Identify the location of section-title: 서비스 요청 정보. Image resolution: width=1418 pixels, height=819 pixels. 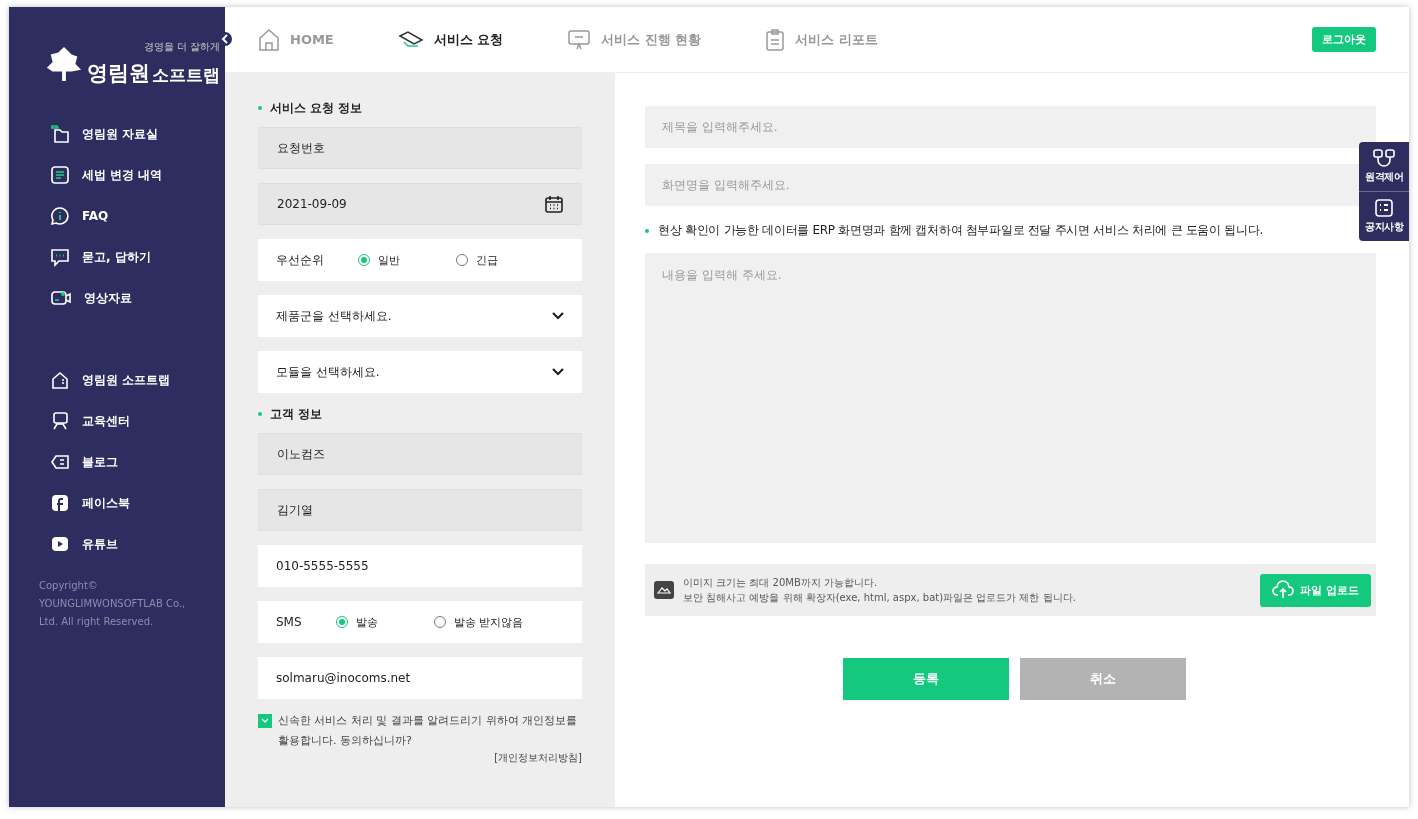
(420, 108).